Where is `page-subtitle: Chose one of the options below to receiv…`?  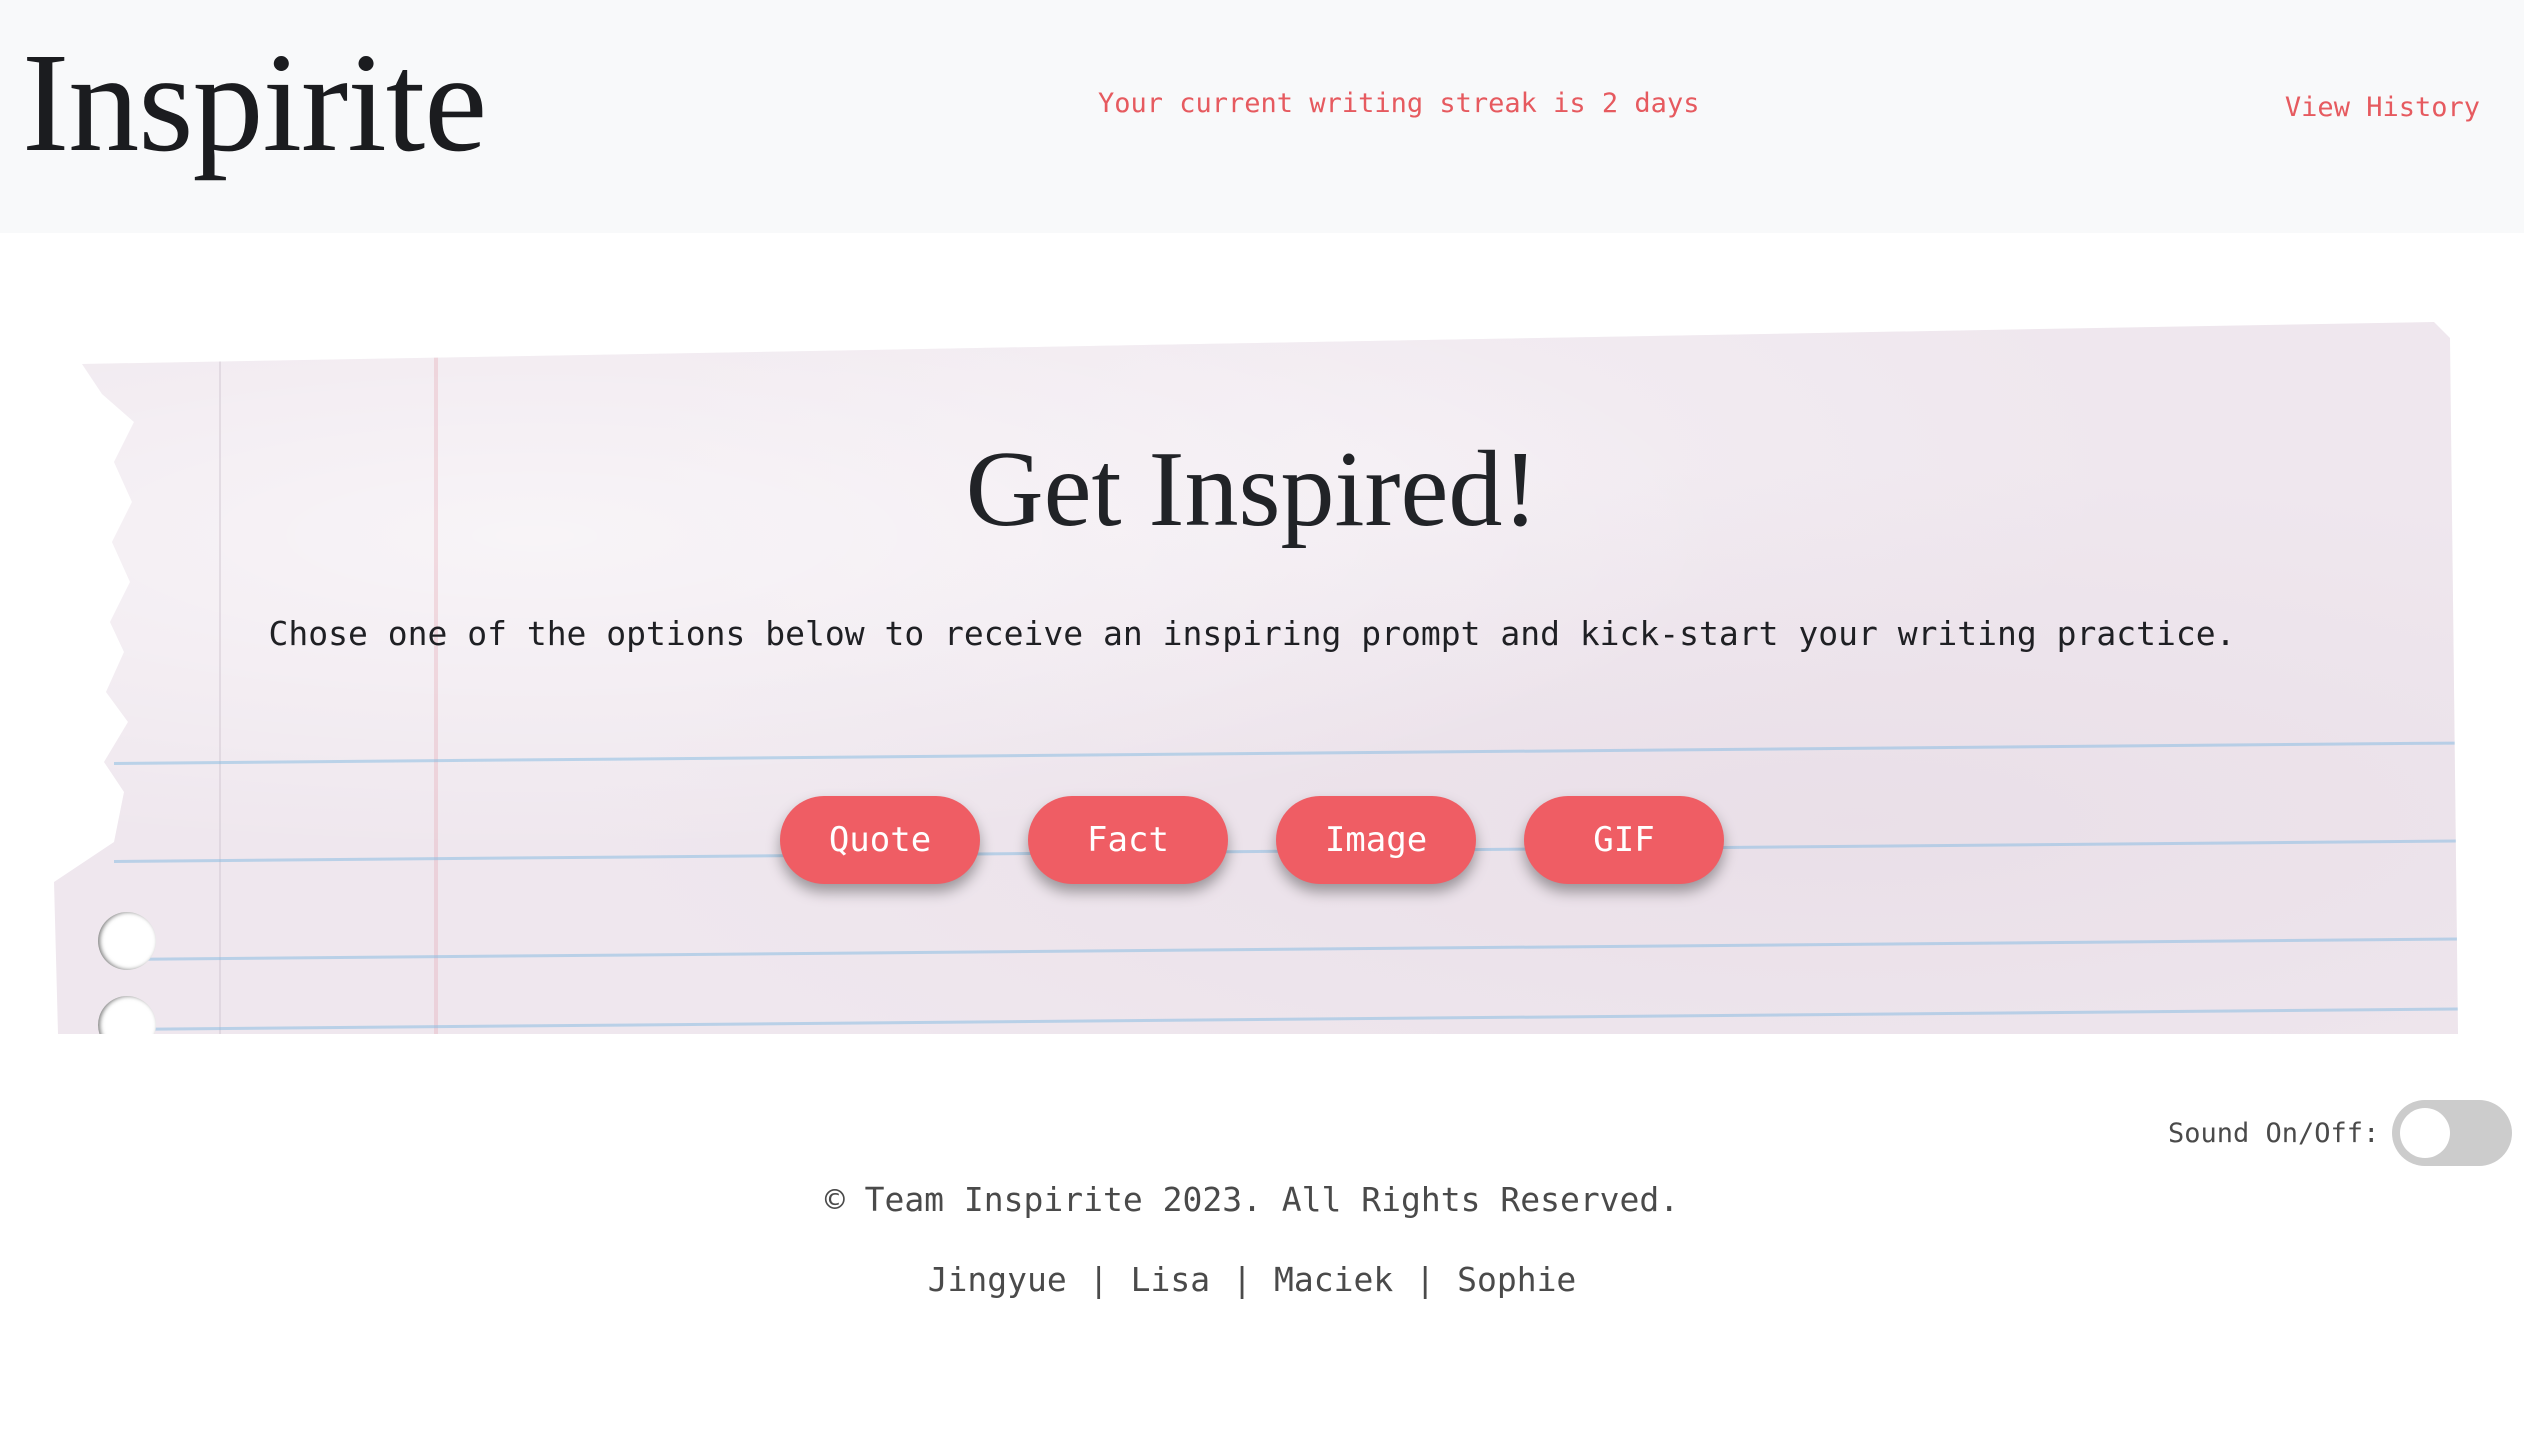
page-subtitle: Chose one of the options below to receiv… is located at coordinates (1252, 633).